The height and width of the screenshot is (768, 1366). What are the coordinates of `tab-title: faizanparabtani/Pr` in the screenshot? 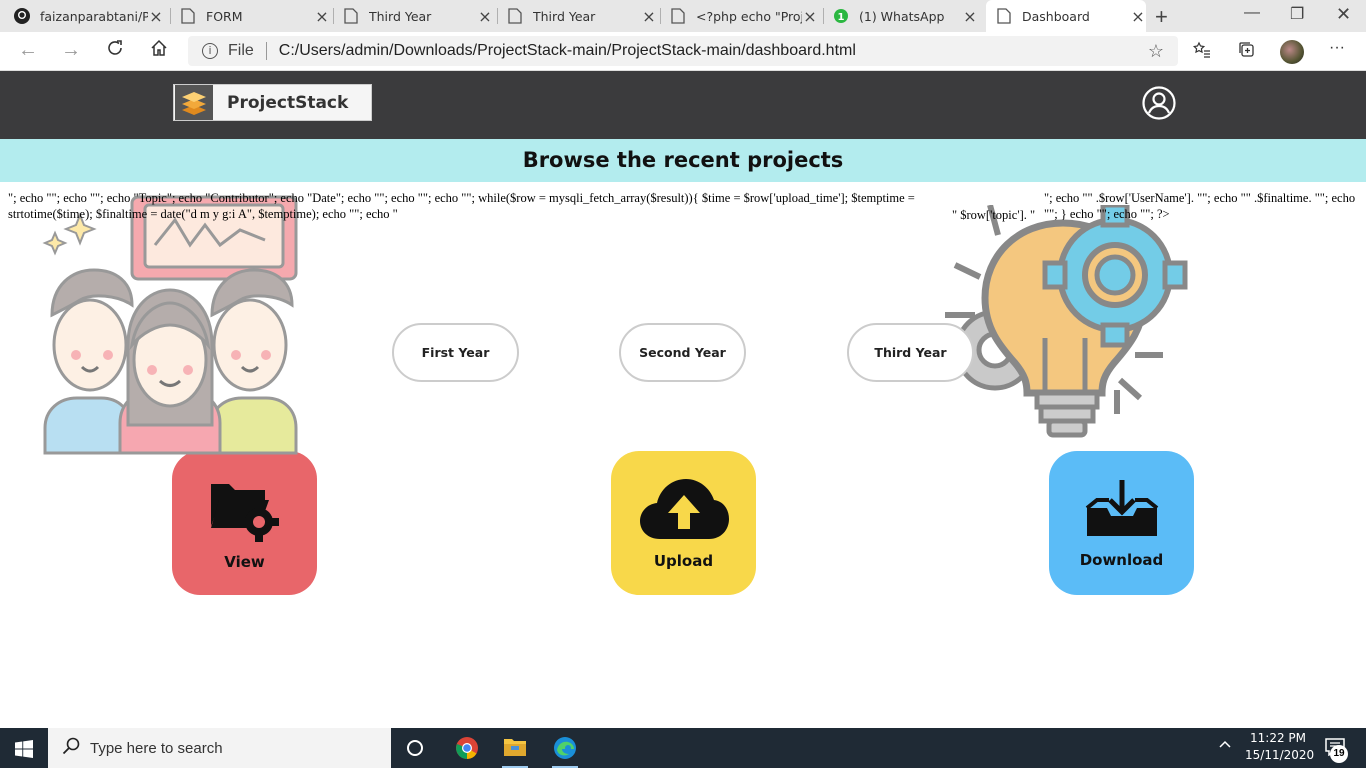 It's located at (94, 16).